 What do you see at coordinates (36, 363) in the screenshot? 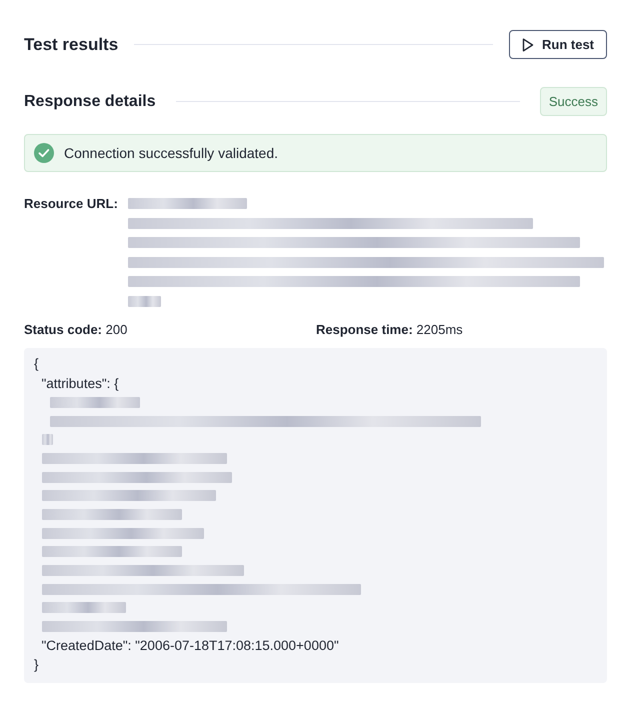
I see `code-line: {` at bounding box center [36, 363].